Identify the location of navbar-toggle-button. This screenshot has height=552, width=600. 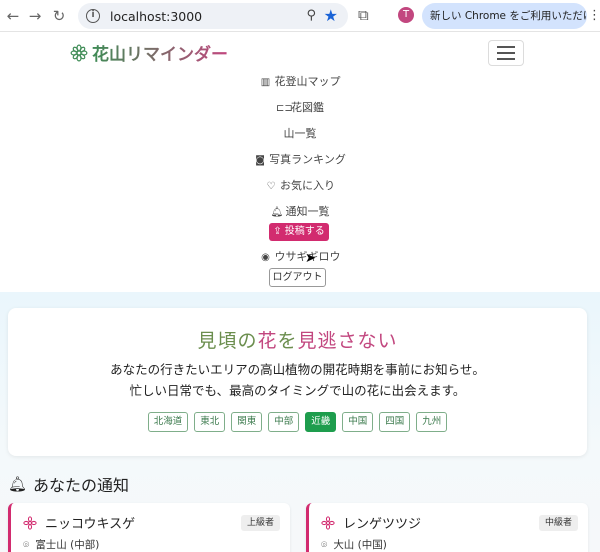
(506, 53).